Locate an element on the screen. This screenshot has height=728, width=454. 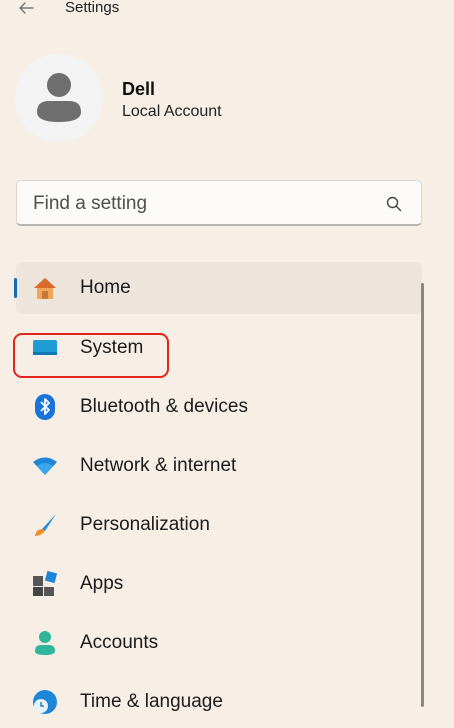
sidebar-item-apps: Apps is located at coordinates (219, 584).